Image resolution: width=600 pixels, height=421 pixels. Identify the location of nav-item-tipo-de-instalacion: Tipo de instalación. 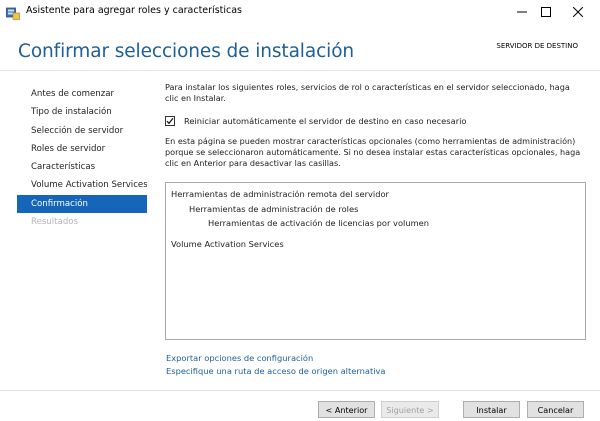
(82, 112).